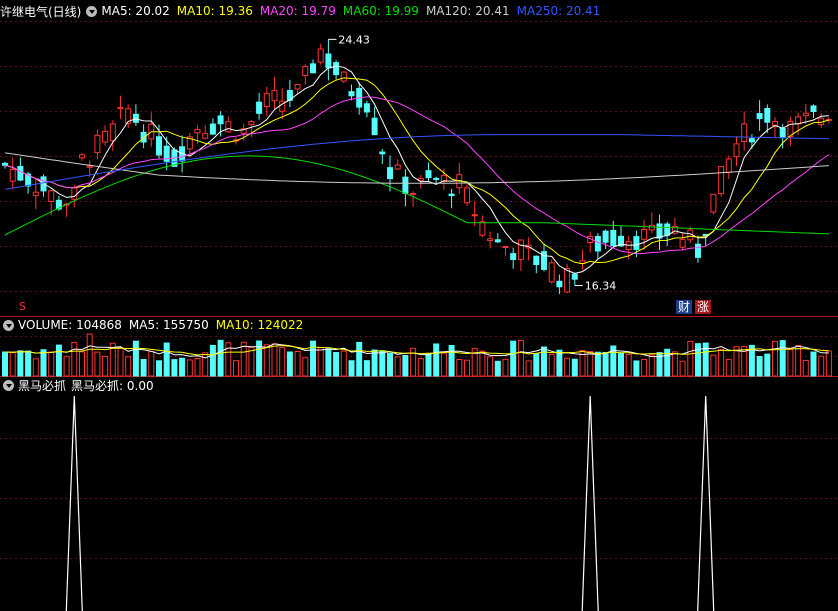 The image size is (838, 611). Describe the element at coordinates (168, 325) in the screenshot. I see `volume-ma5-label: MA5: 155750` at that location.